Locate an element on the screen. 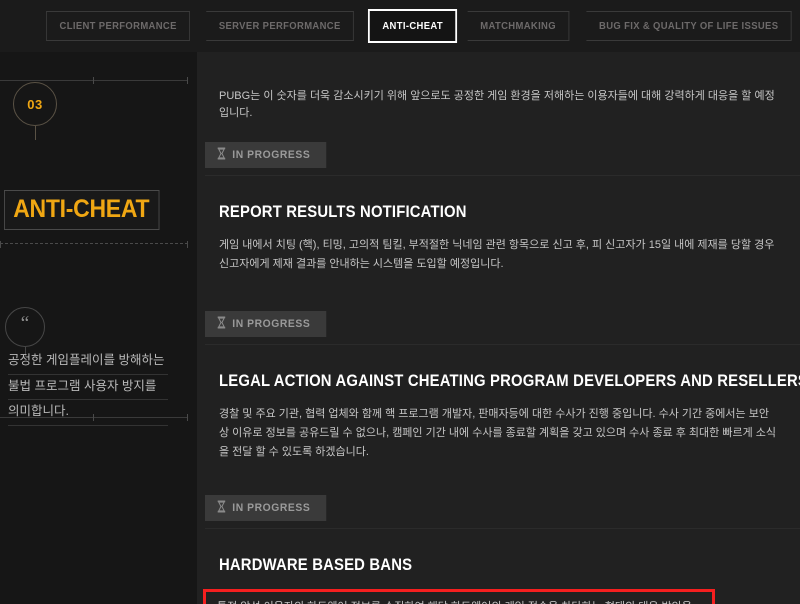  sidebar-rule-dashed is located at coordinates (94, 244).